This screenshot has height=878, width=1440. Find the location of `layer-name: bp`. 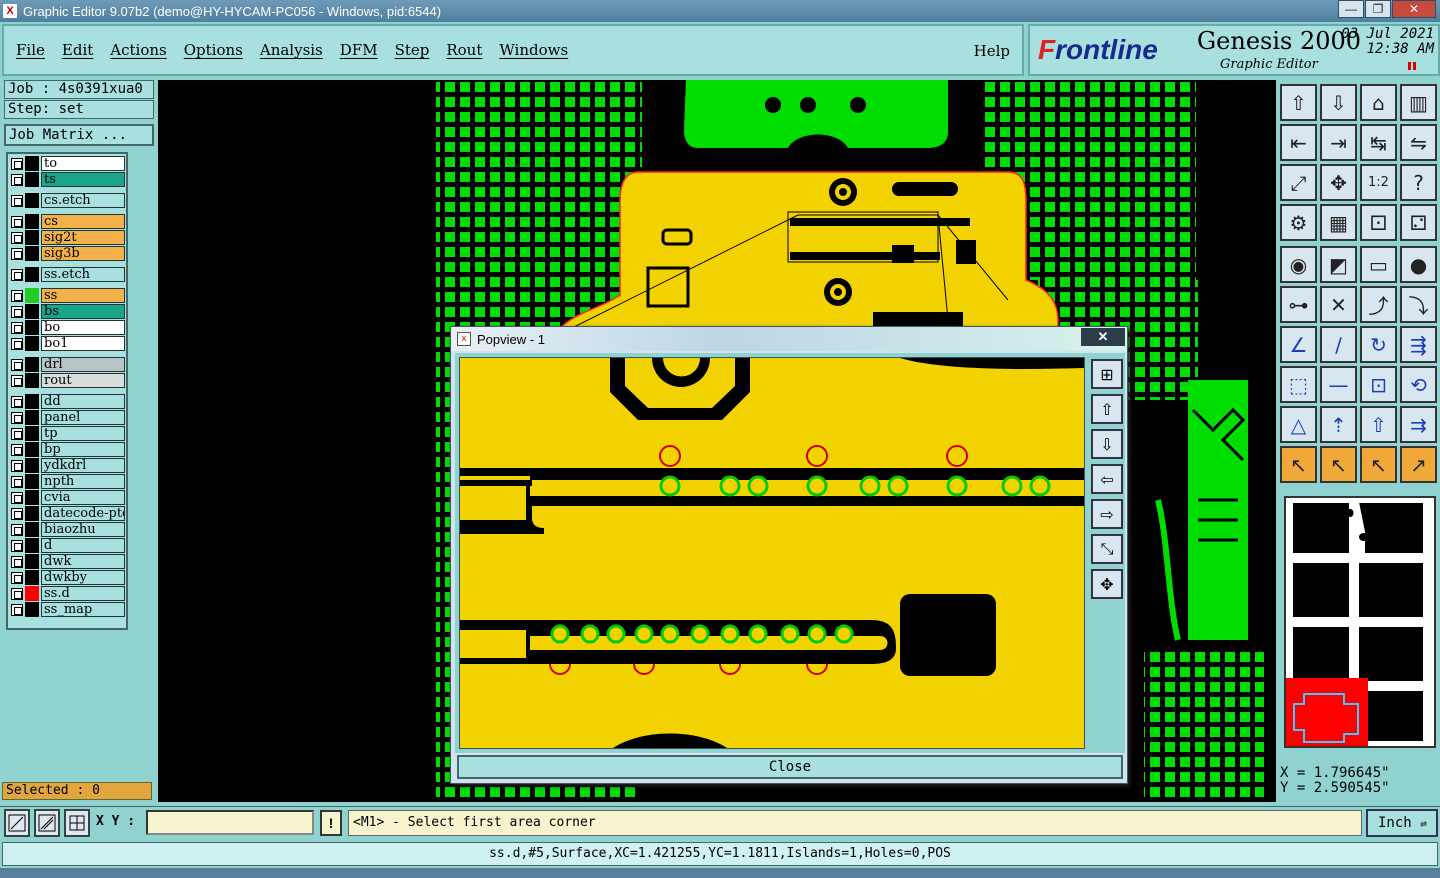

layer-name: bp is located at coordinates (83, 449).